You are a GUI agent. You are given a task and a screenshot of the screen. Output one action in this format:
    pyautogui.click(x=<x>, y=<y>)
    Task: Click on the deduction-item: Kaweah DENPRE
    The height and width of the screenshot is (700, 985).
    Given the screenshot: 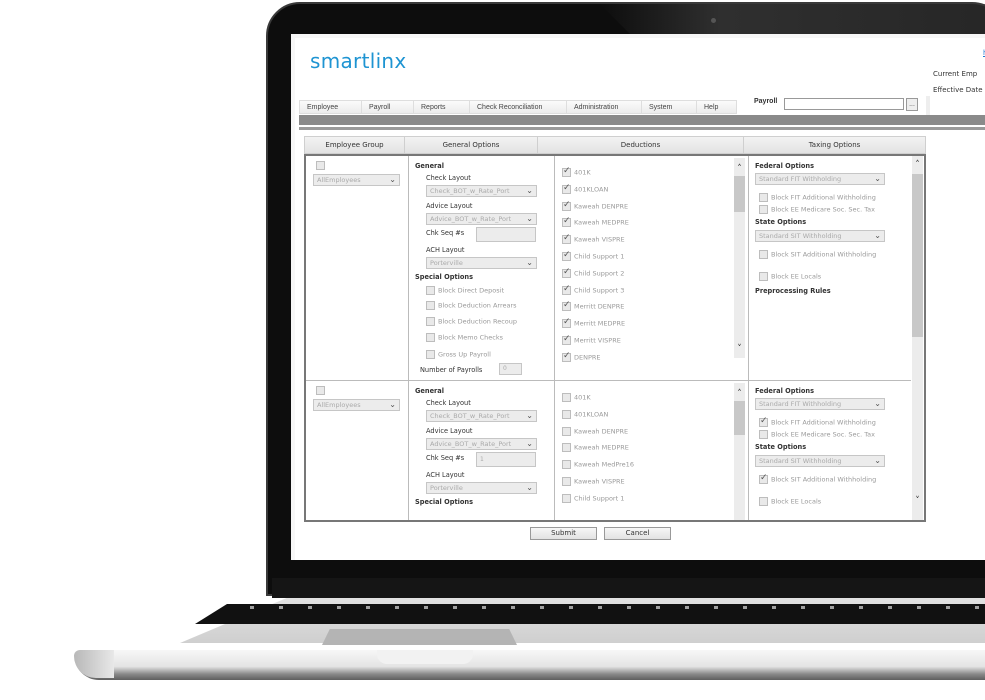 What is the action you would take?
    pyautogui.click(x=595, y=205)
    